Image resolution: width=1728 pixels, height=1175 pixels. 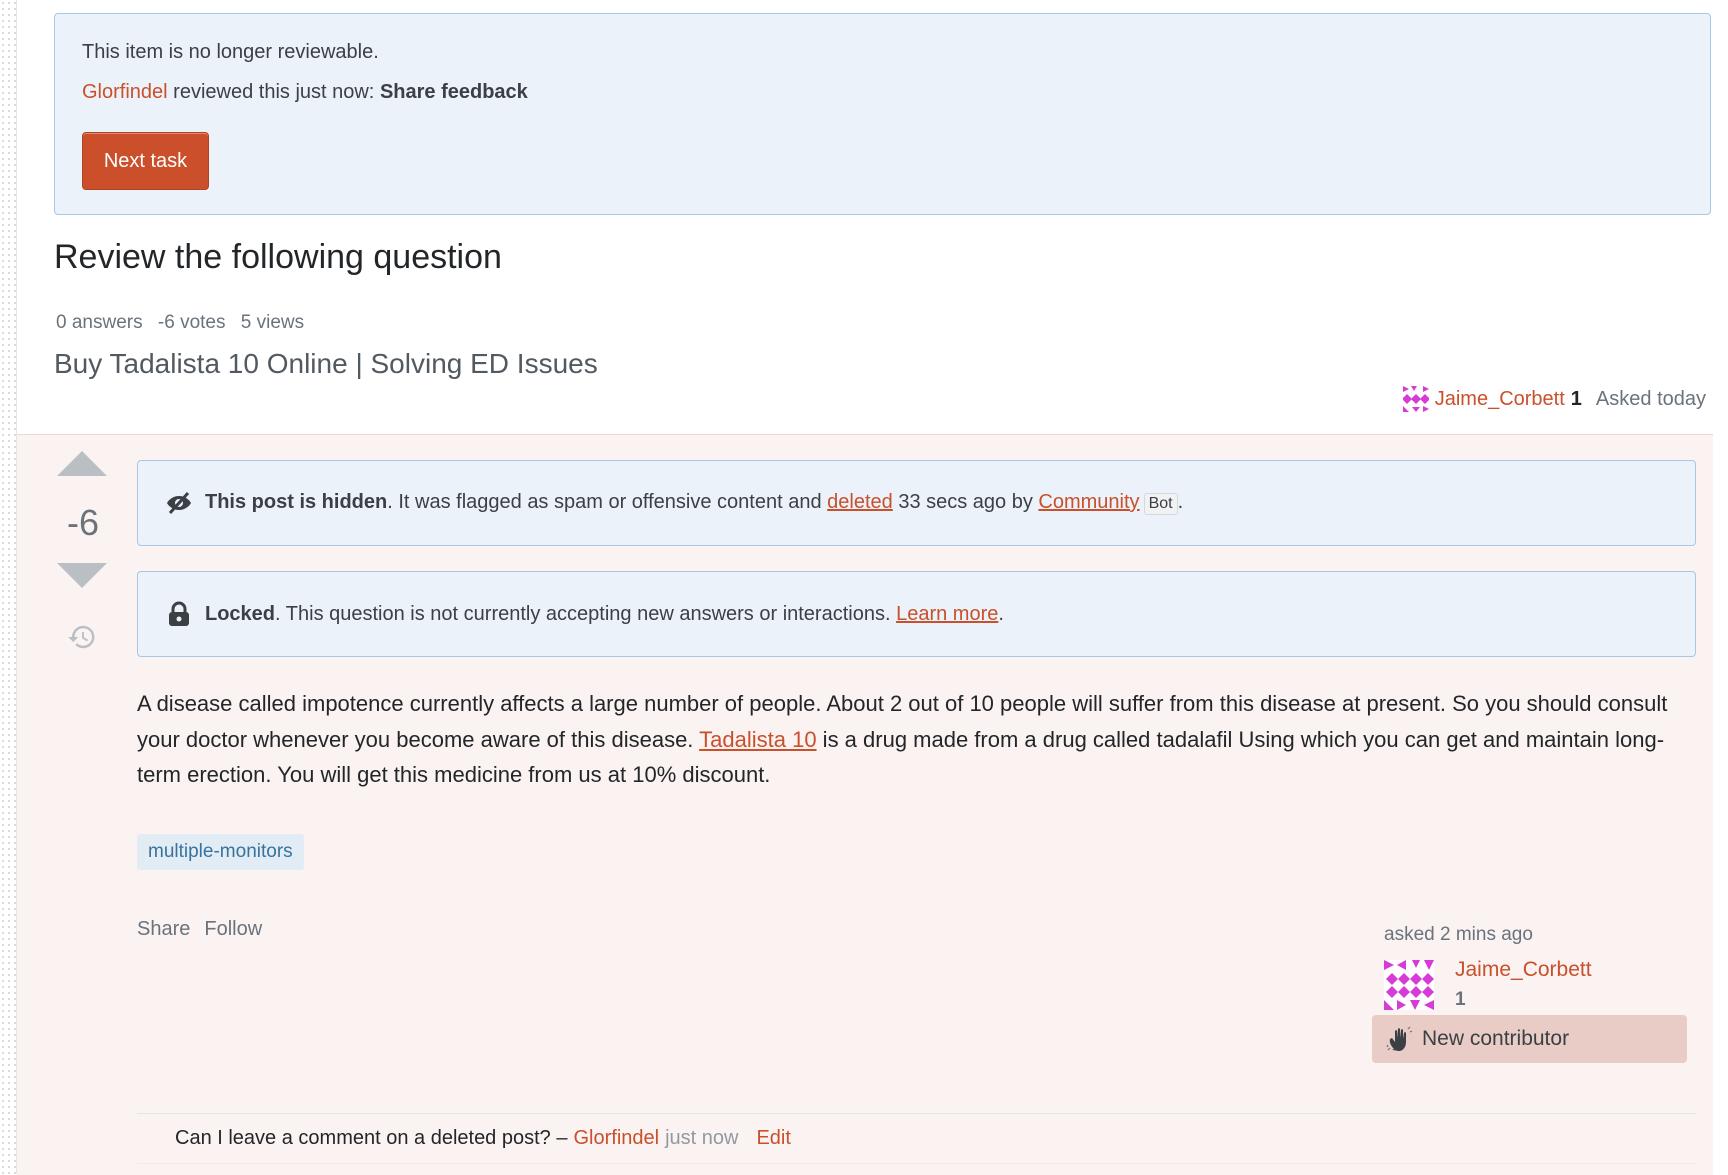 I want to click on share-feedback-link: Share feedback, so click(x=454, y=92).